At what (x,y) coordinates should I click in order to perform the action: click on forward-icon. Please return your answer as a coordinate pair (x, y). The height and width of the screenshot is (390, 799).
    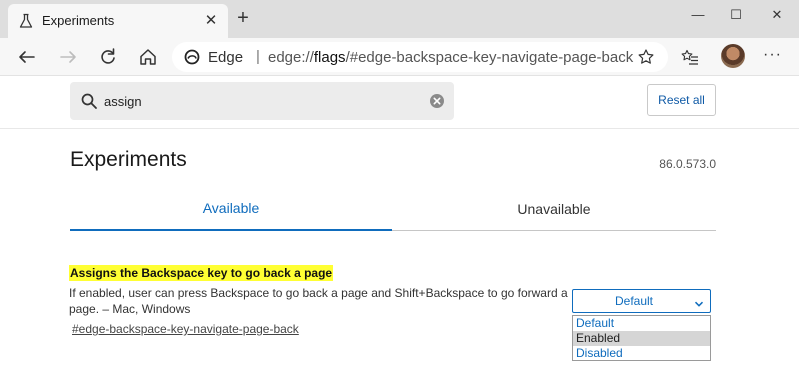
    Looking at the image, I should click on (68, 57).